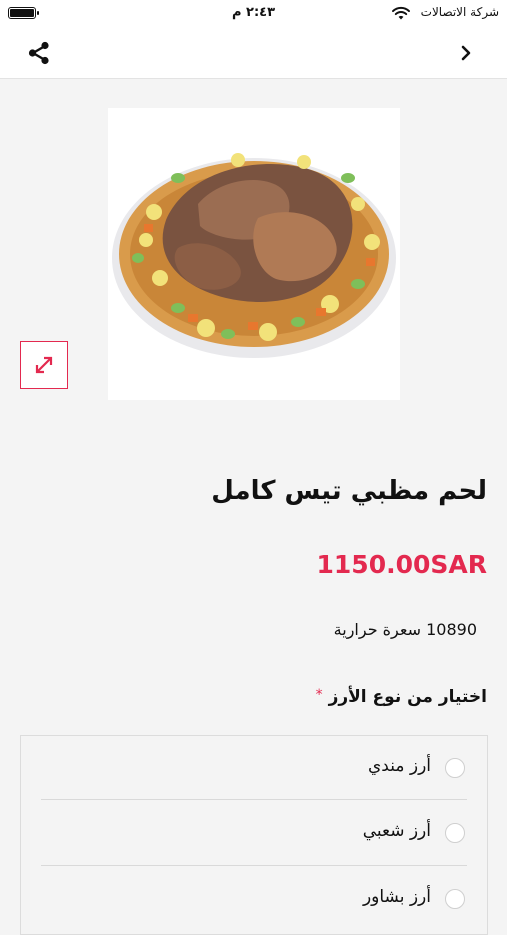 This screenshot has width=507, height=935. I want to click on rice-option-mandi: أرز مندي, so click(259, 769).